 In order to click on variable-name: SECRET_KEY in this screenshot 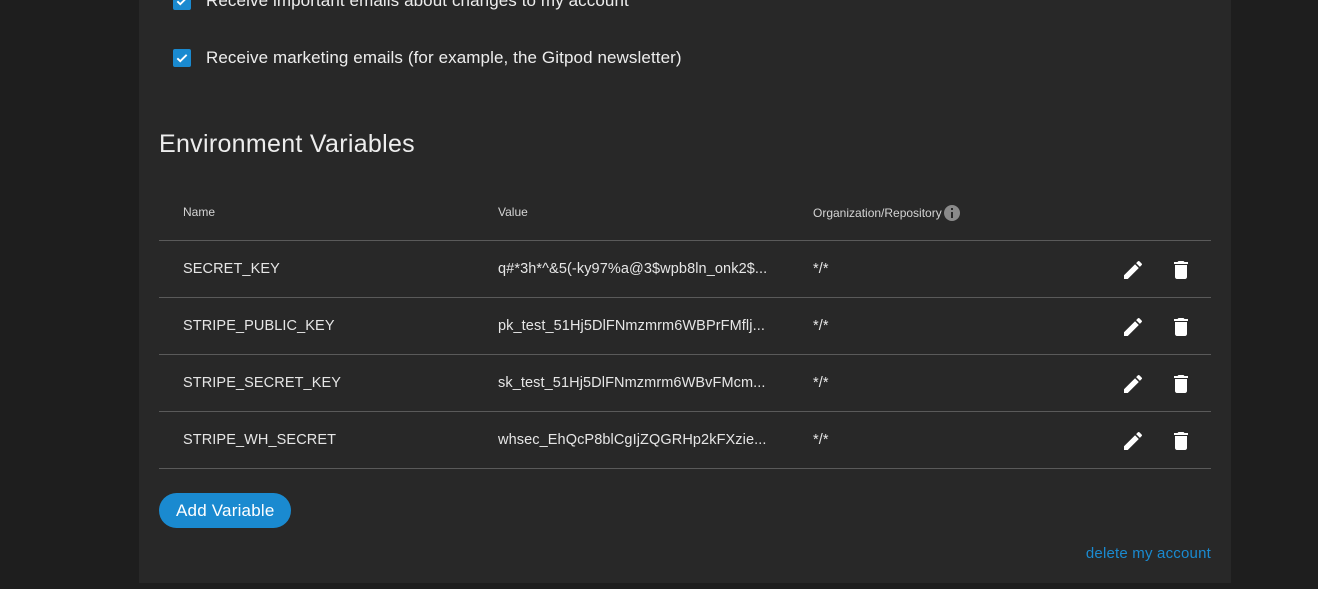, I will do `click(231, 269)`.